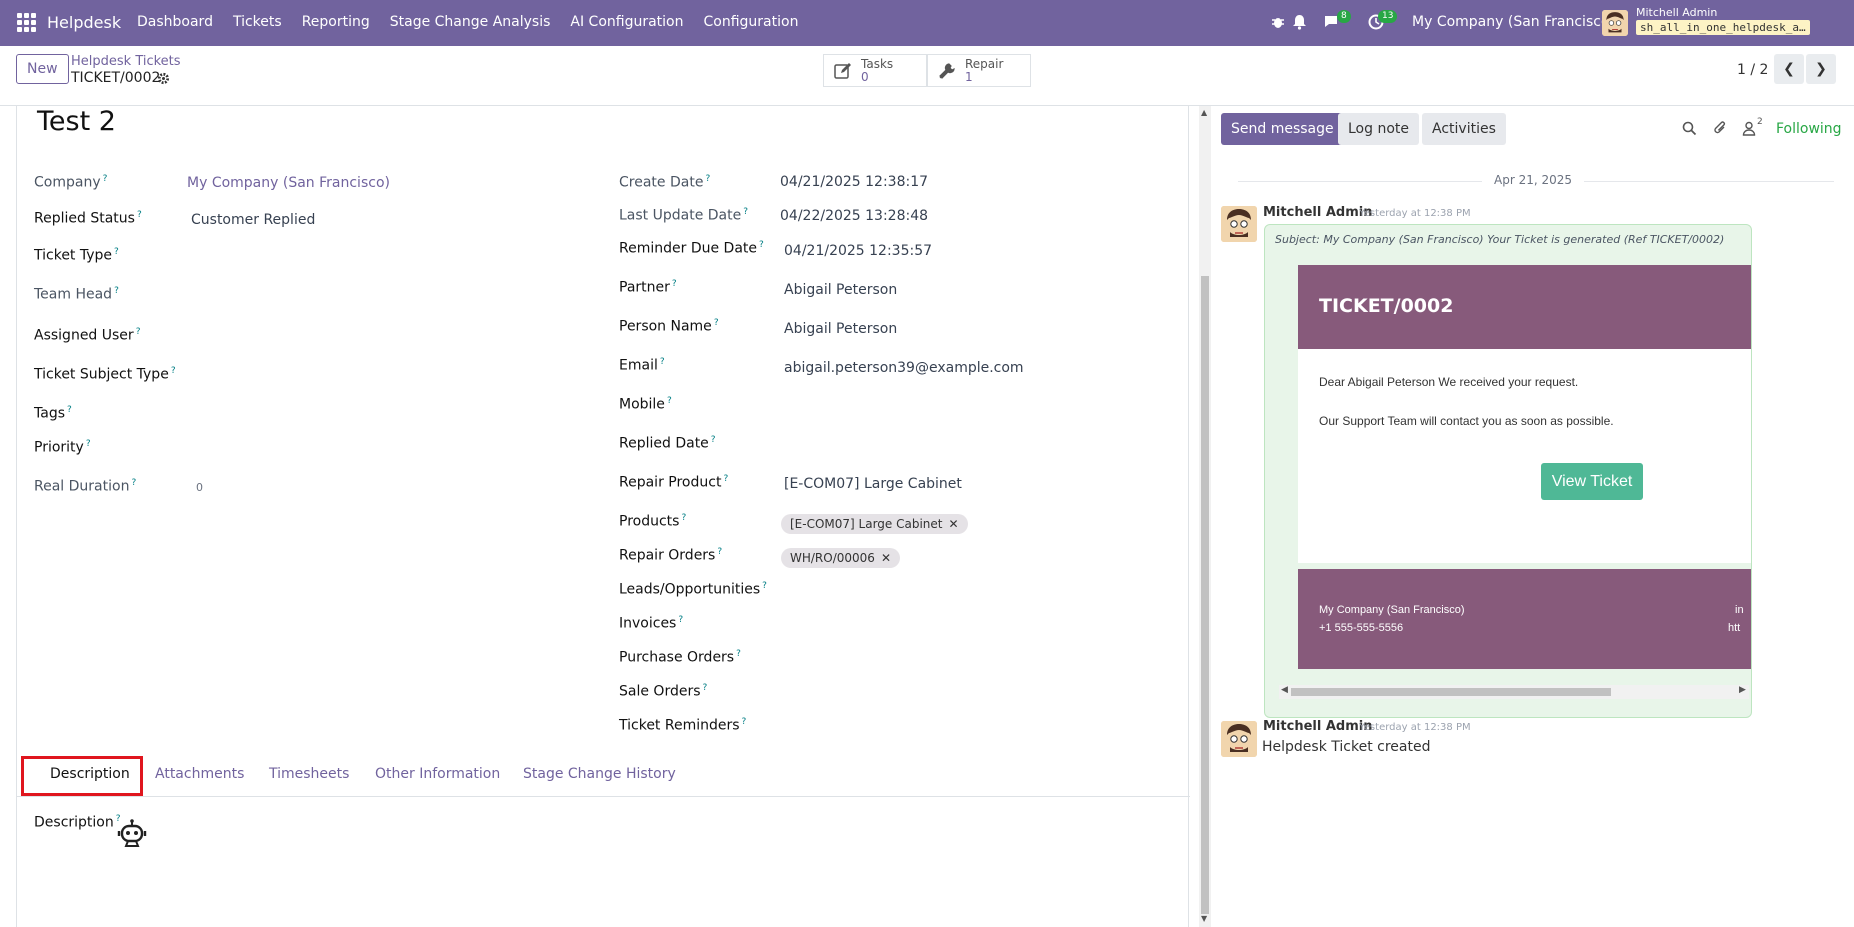  I want to click on ticket-type-label: Ticket Type?, so click(76, 255).